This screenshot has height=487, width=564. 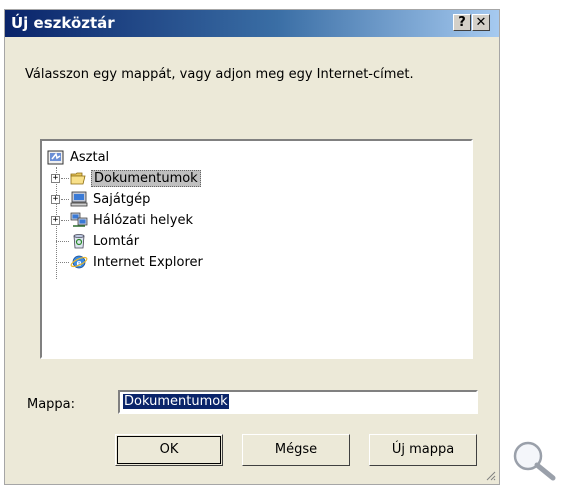 What do you see at coordinates (79, 220) in the screenshot?
I see `network-icon` at bounding box center [79, 220].